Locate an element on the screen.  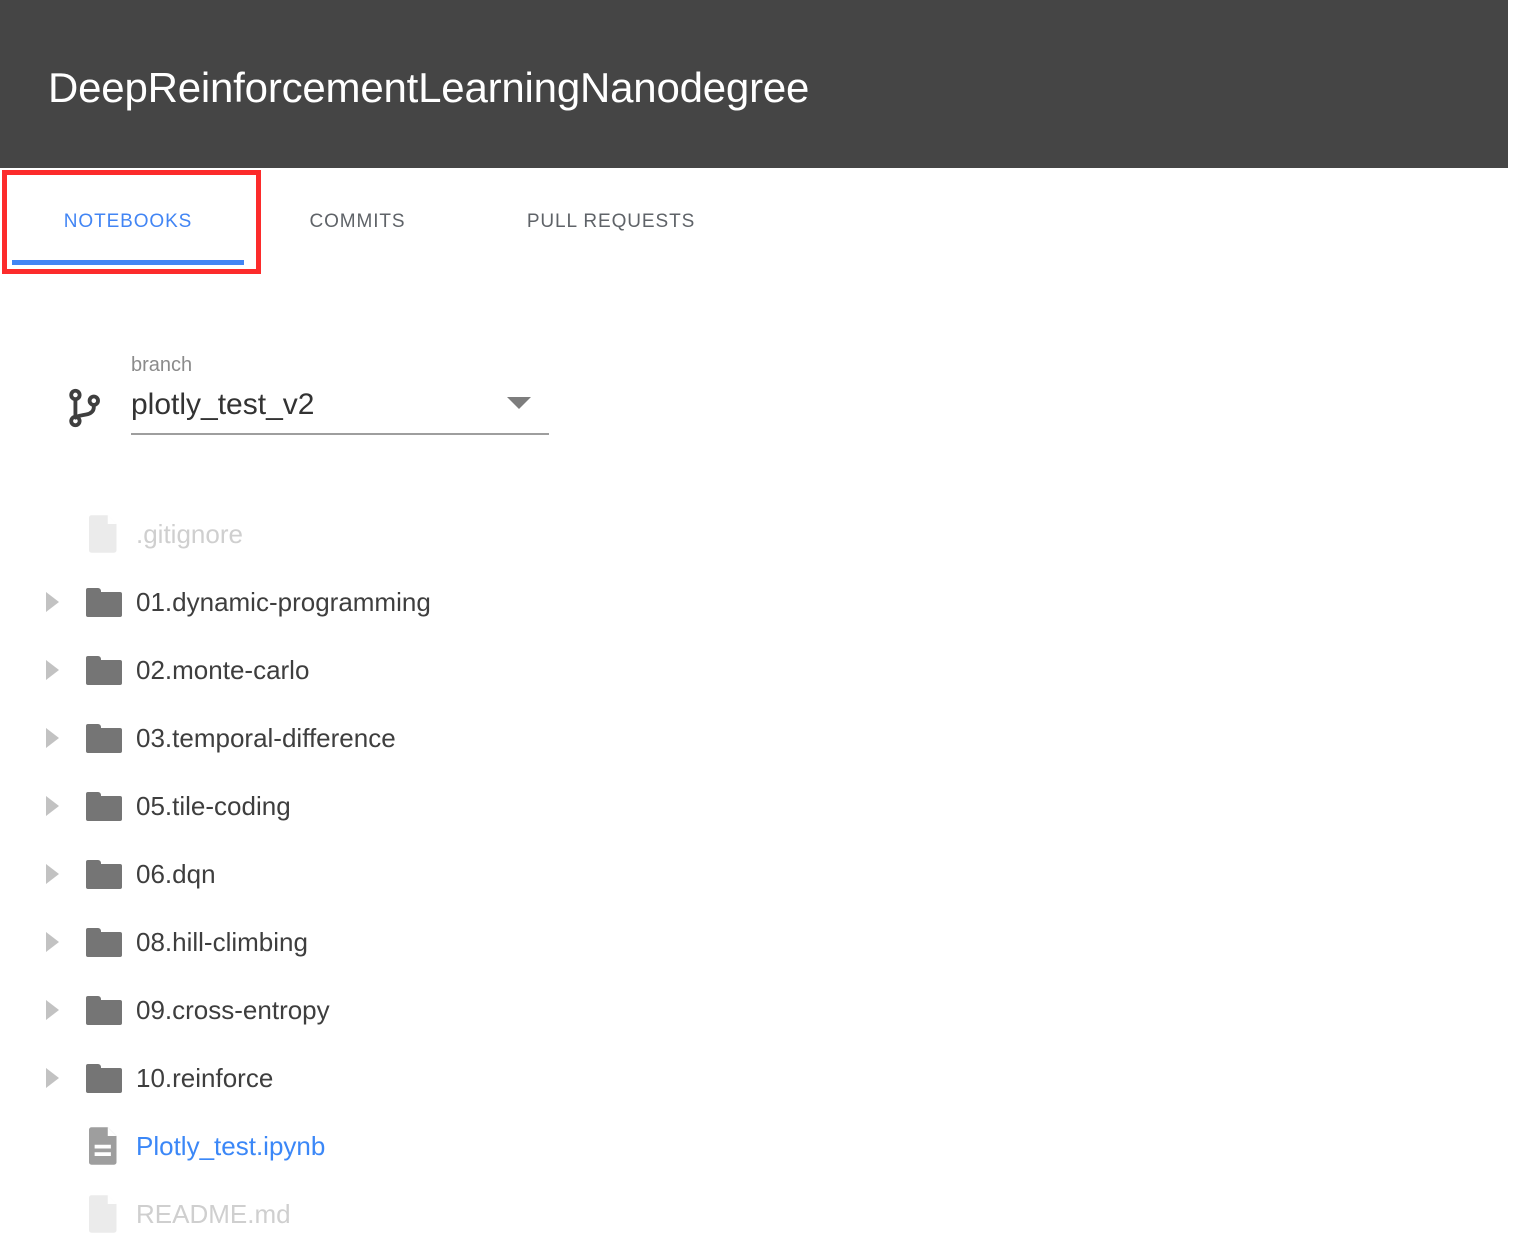
list-item: Plotly_test.ipynb is located at coordinates (450, 1146).